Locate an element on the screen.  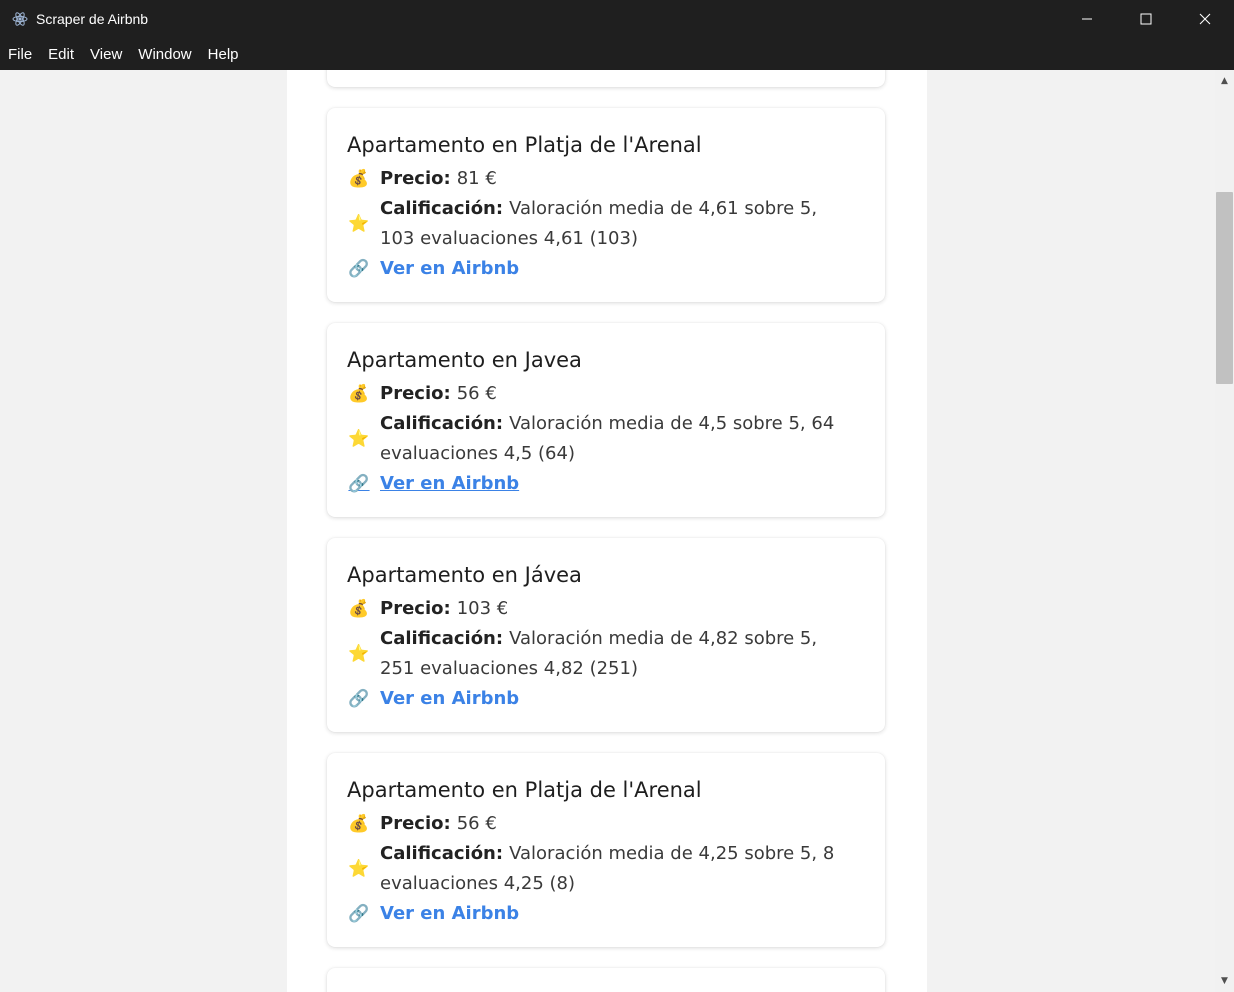
listing-card-partial-bottom is located at coordinates (606, 980).